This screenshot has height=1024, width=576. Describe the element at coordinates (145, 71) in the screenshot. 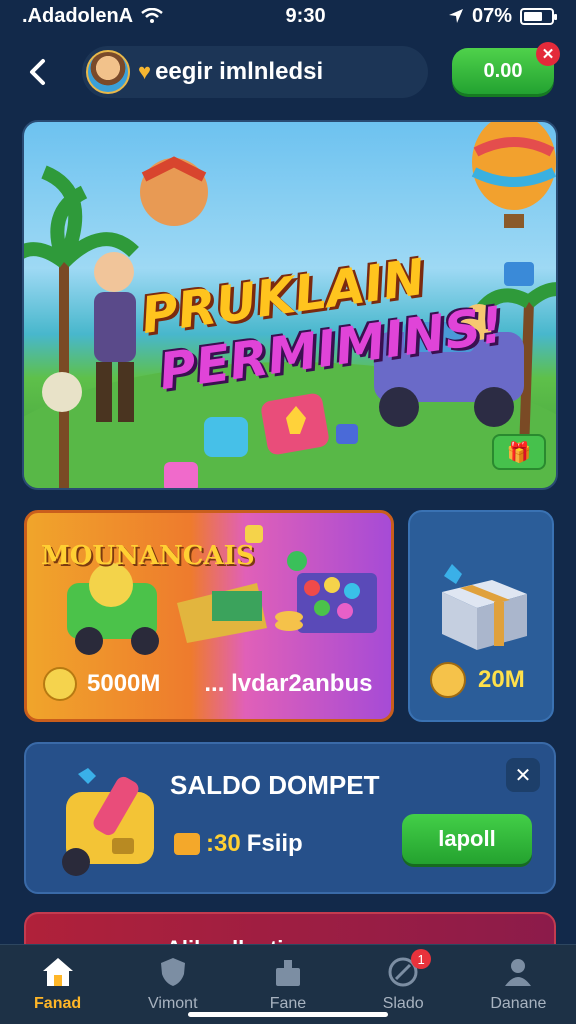

I see `heart-icon: ♥` at that location.